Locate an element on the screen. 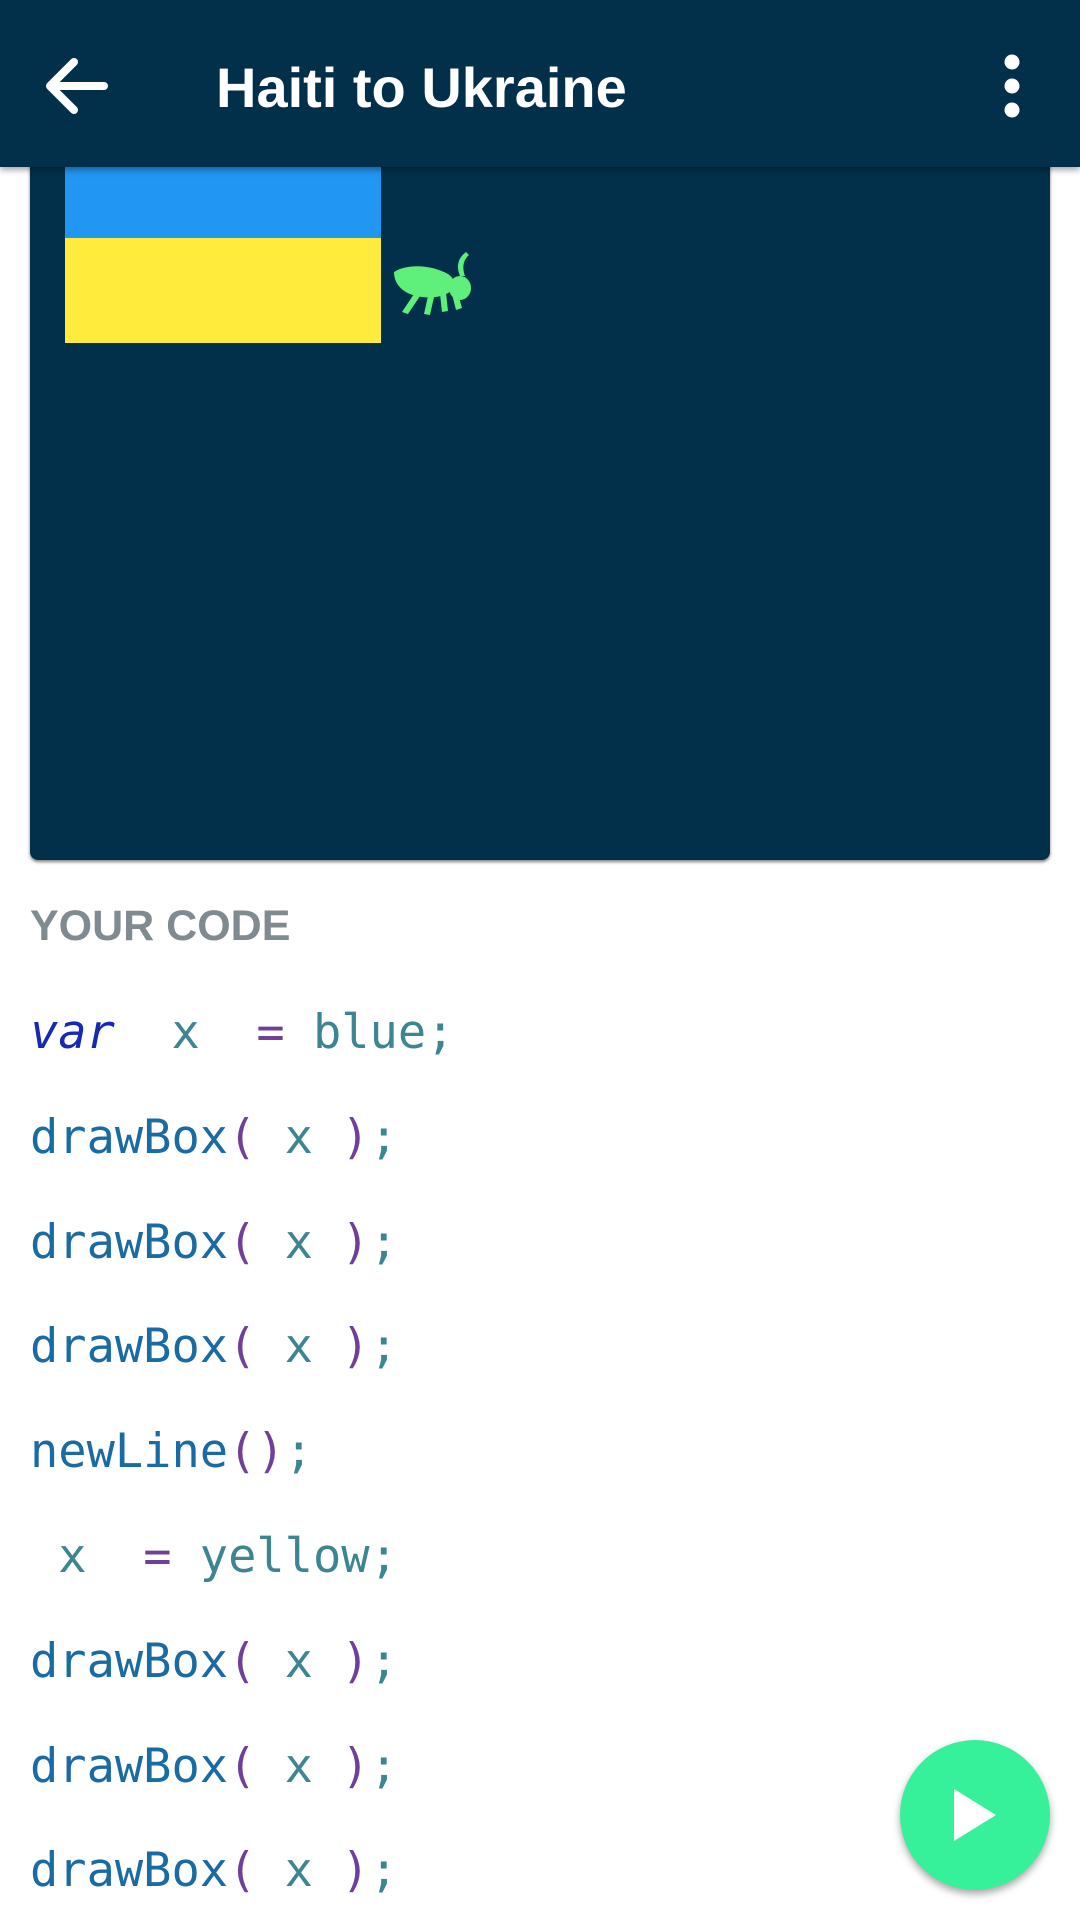  your-code-heading: YOUR CODE is located at coordinates (160, 926).